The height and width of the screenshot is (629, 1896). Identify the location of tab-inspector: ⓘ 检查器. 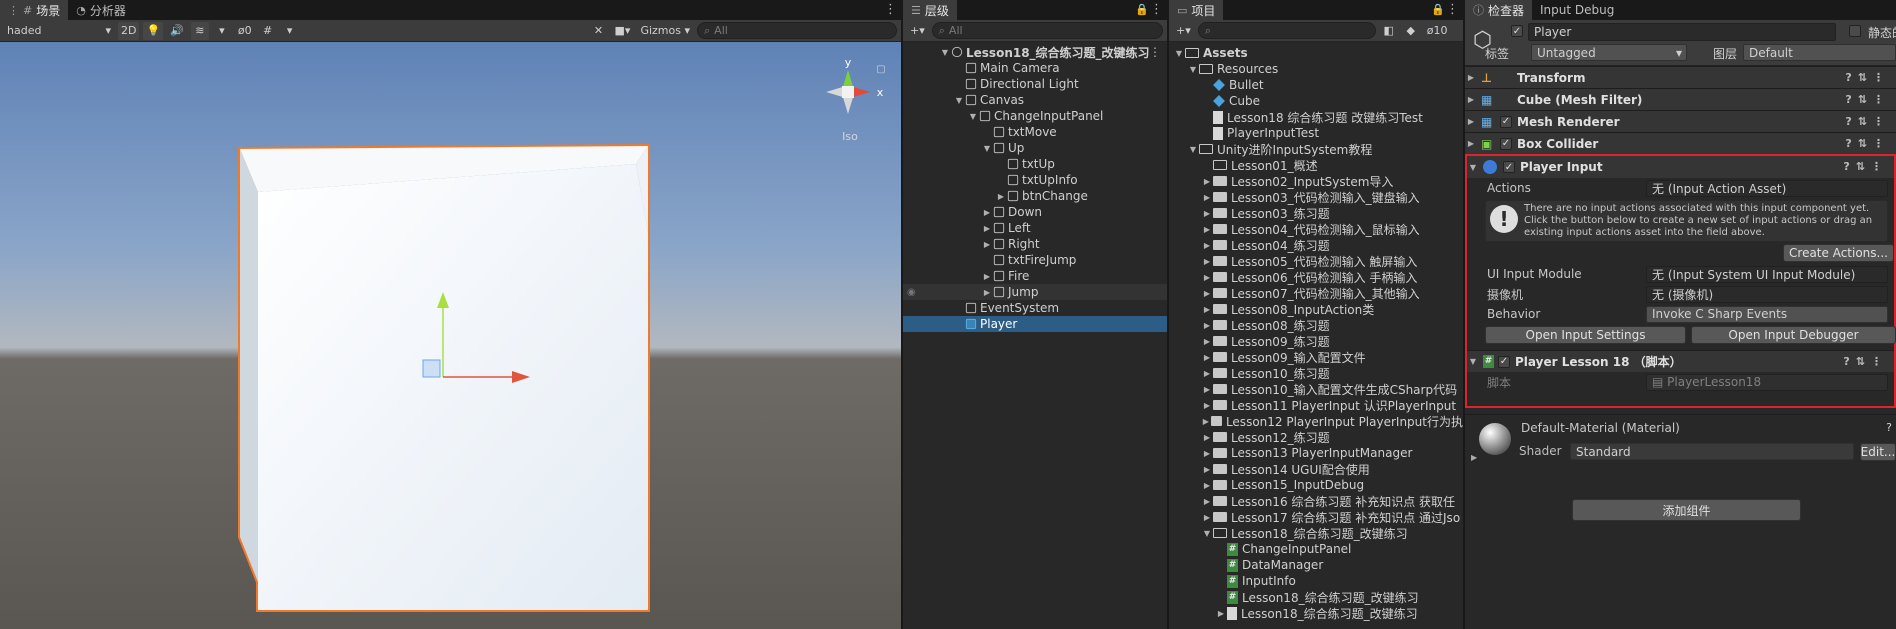
(1499, 10).